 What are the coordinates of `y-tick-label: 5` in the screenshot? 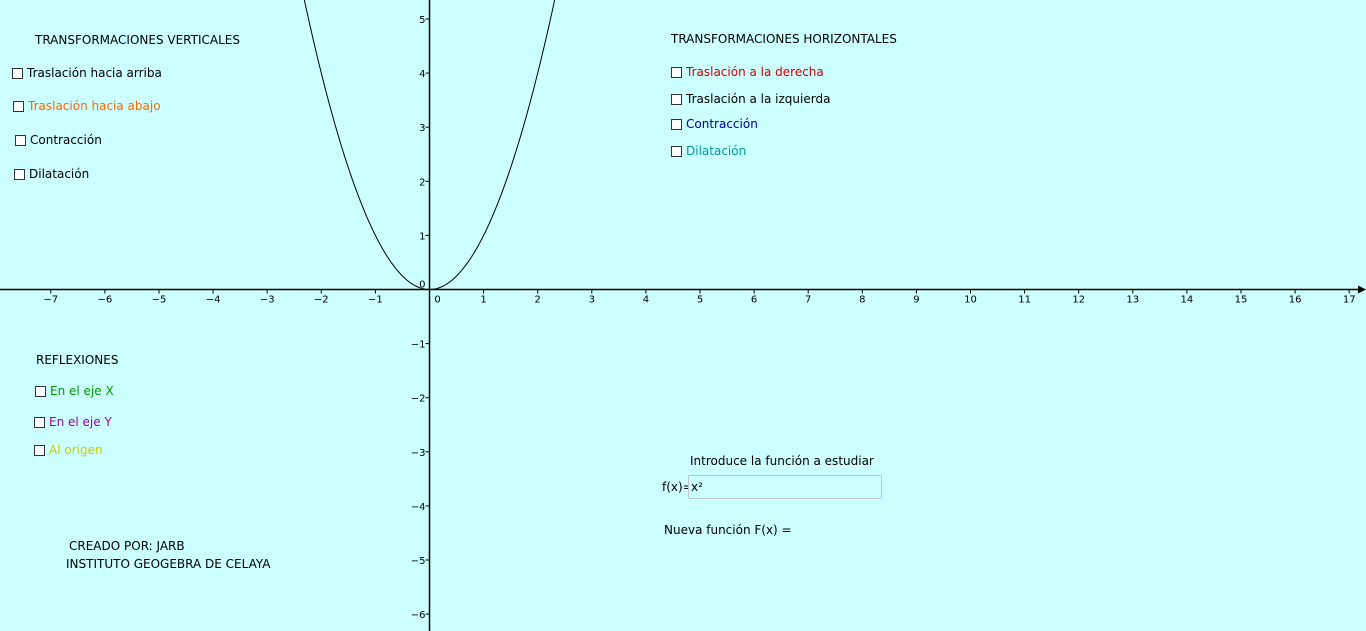 It's located at (422, 20).